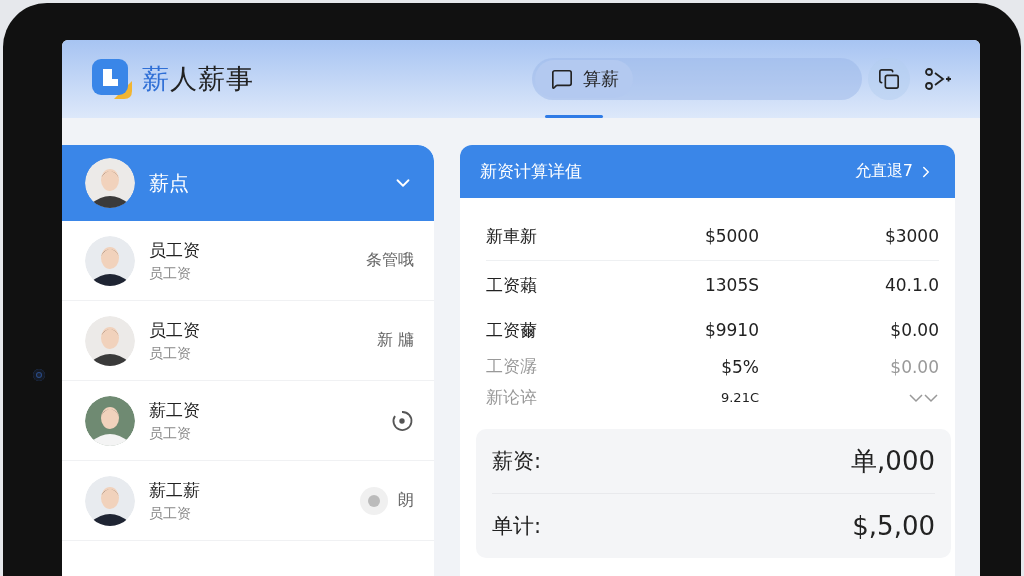 This screenshot has width=1024, height=576. Describe the element at coordinates (374, 500) in the screenshot. I see `status-dot` at that location.